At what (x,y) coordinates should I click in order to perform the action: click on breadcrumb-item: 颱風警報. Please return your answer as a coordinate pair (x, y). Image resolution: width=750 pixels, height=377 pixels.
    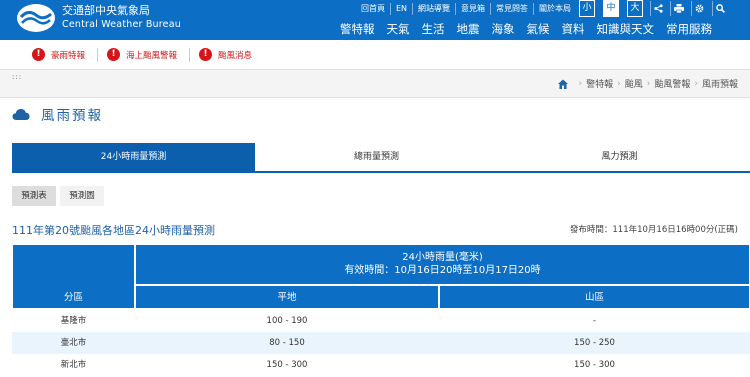
    Looking at the image, I should click on (672, 83).